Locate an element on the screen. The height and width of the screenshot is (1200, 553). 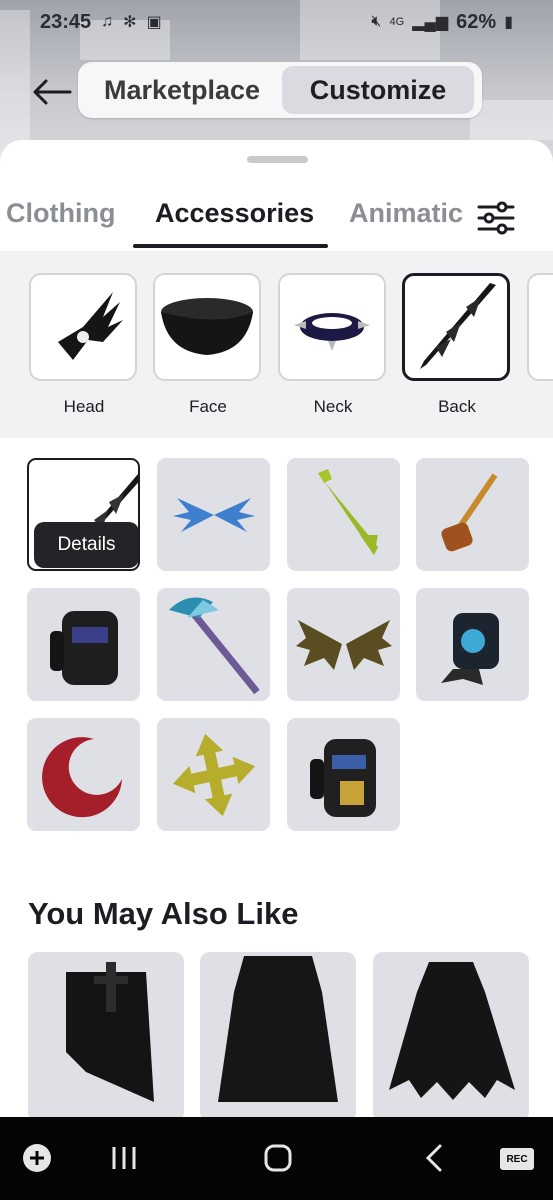
recents-icon is located at coordinates (124, 1158).